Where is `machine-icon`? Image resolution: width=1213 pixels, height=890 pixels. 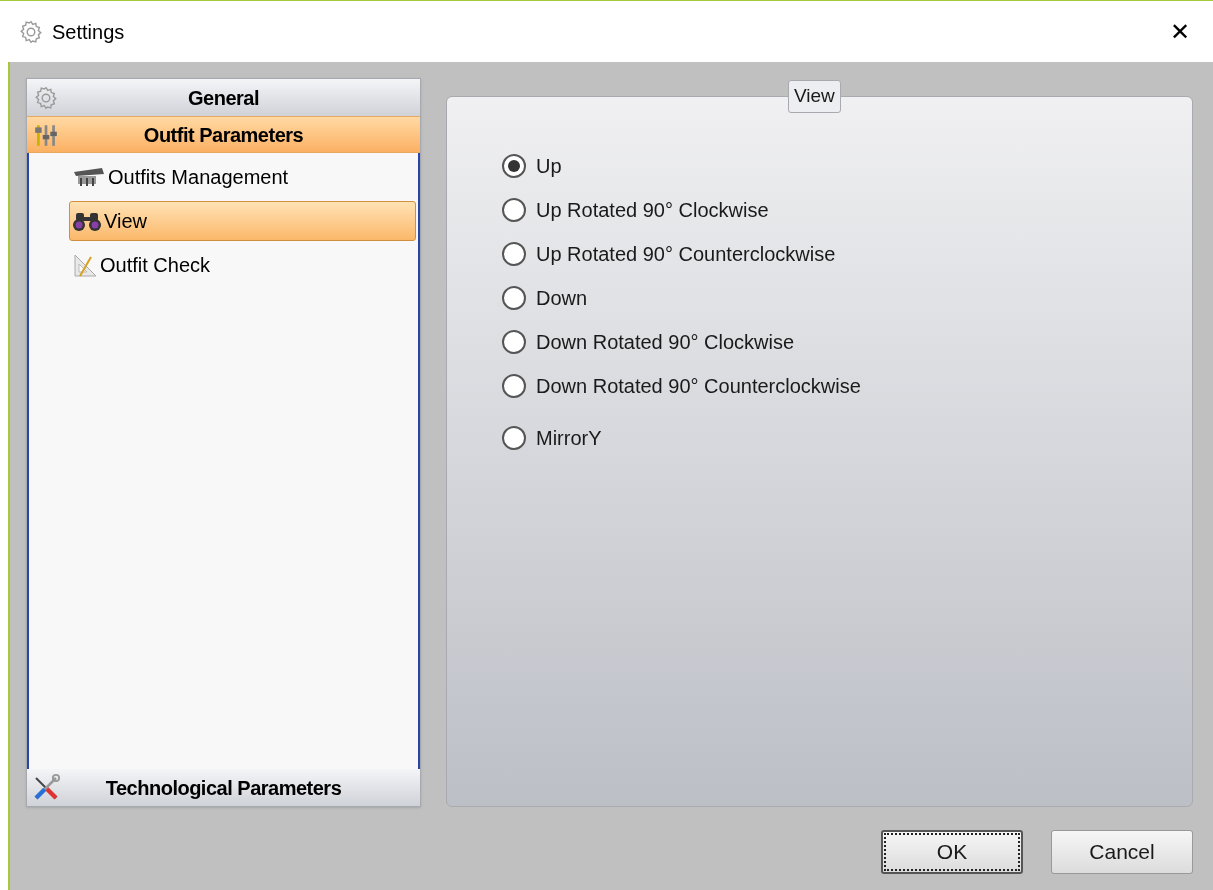
machine-icon is located at coordinates (89, 177).